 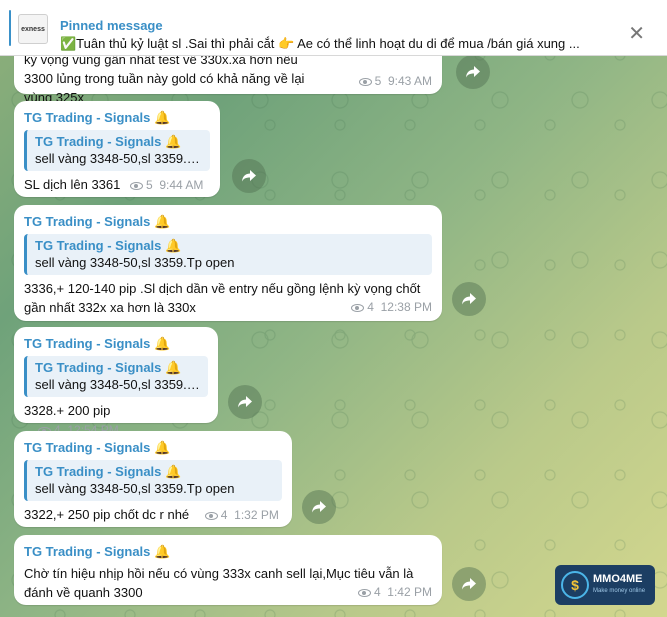 What do you see at coordinates (10, 28) in the screenshot?
I see `pinned-accent-line` at bounding box center [10, 28].